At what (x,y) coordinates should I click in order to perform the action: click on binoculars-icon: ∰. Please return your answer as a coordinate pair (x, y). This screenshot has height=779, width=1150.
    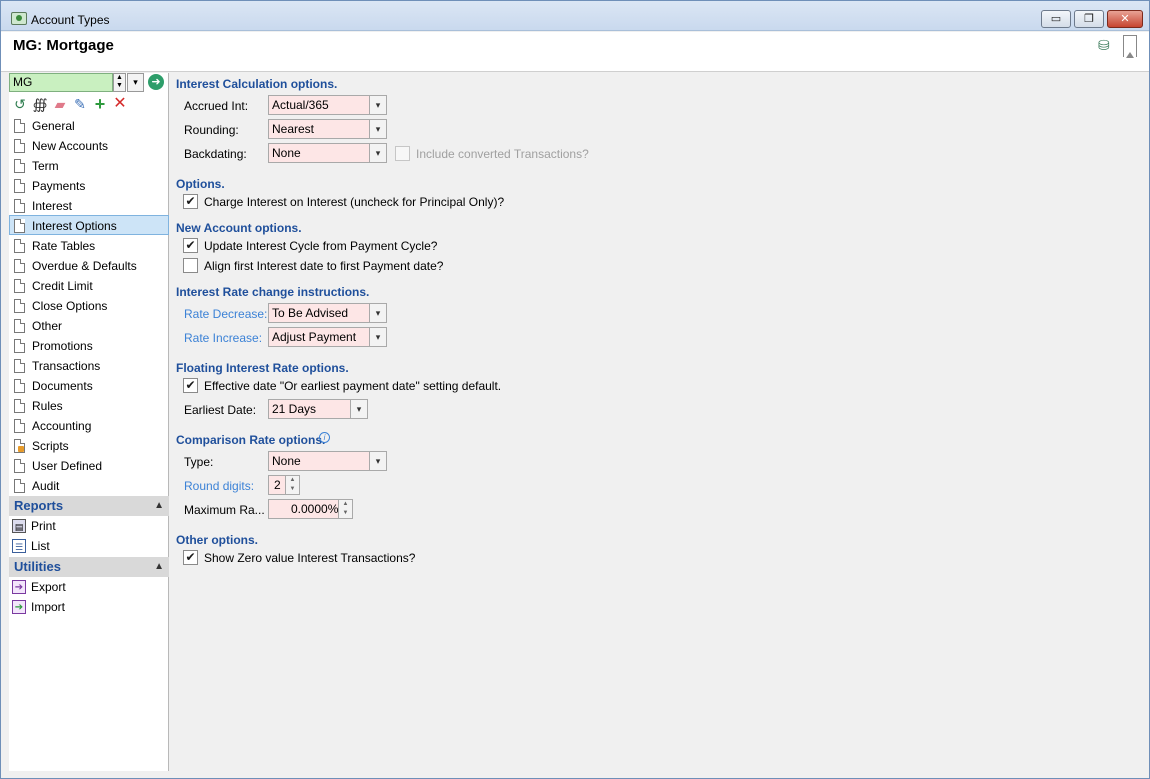
    Looking at the image, I should click on (40, 104).